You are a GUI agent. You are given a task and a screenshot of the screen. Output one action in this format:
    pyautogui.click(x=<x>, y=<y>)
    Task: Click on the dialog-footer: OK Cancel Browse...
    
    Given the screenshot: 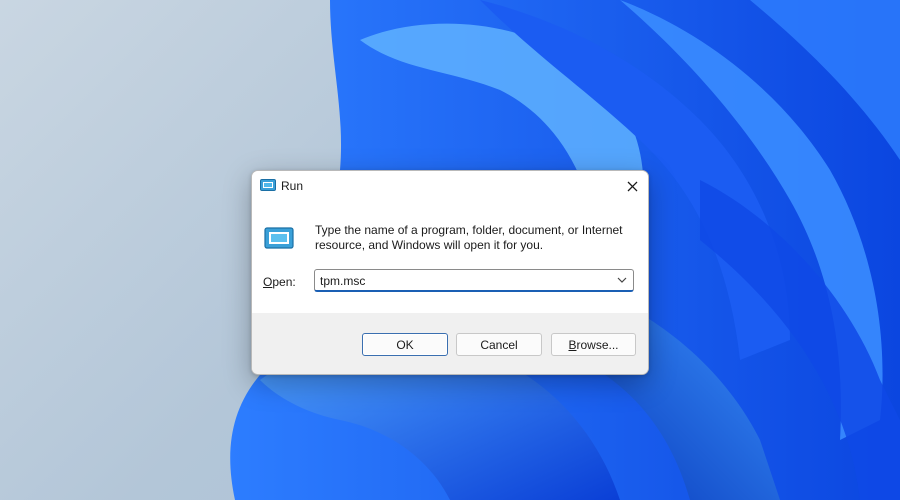 What is the action you would take?
    pyautogui.click(x=450, y=343)
    